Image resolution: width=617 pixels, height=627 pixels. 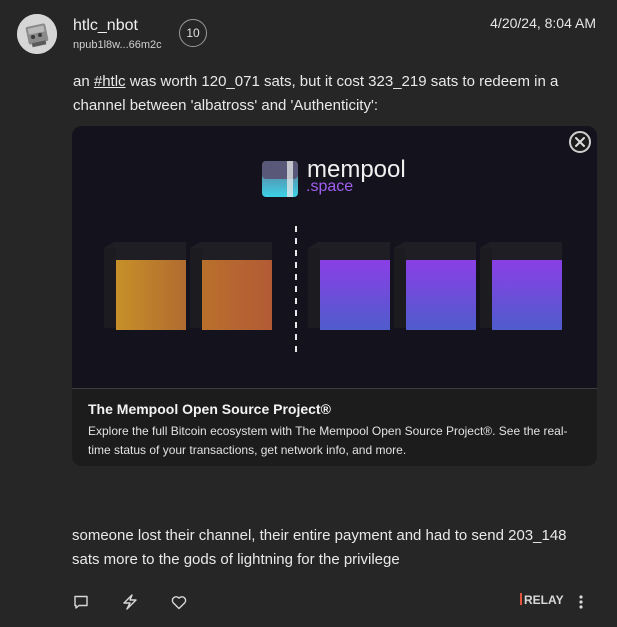 What do you see at coordinates (543, 23) in the screenshot?
I see `post-timestamp: 4/20/24, 8:04 AM` at bounding box center [543, 23].